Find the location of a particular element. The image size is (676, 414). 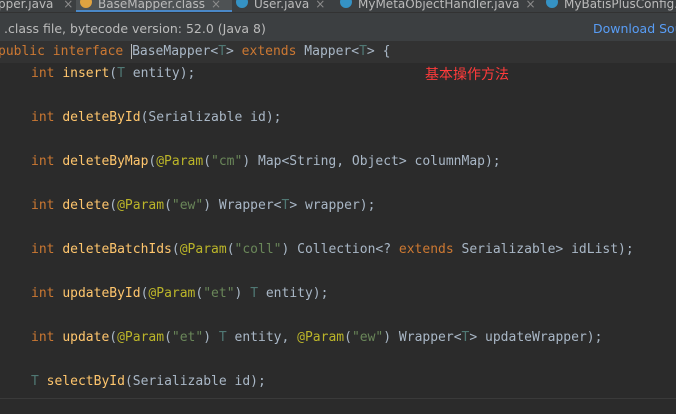

tab-mapper-java: pper.java × is located at coordinates (36, 6).